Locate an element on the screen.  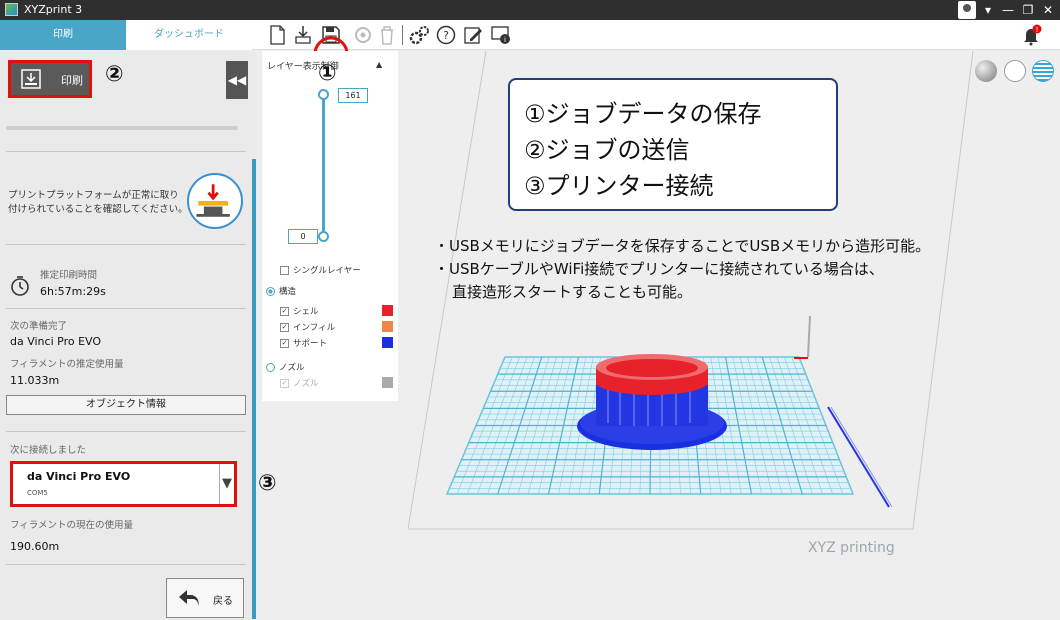
object-info-button: オブジェクト情報 is located at coordinates (126, 405).